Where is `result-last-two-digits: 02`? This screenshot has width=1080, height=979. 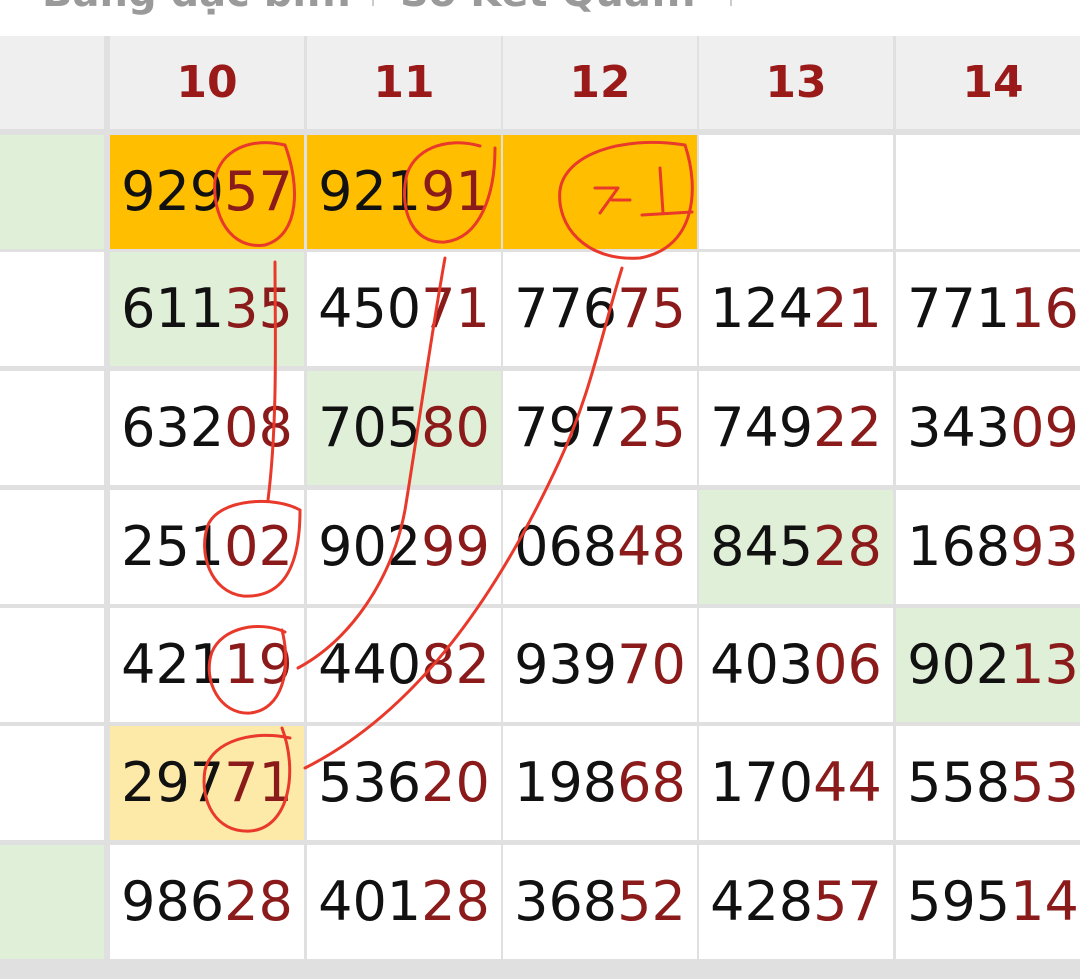
result-last-two-digits: 02 is located at coordinates (258, 546).